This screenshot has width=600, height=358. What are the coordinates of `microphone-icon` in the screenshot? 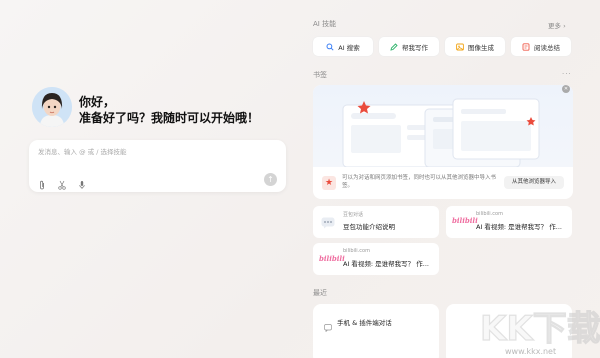 It's located at (82, 182).